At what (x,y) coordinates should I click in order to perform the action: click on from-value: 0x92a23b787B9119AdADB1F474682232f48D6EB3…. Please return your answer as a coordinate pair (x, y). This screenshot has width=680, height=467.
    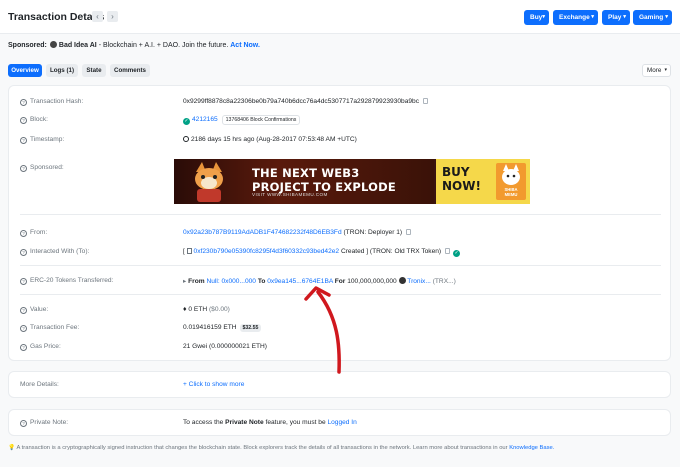
    Looking at the image, I should click on (297, 232).